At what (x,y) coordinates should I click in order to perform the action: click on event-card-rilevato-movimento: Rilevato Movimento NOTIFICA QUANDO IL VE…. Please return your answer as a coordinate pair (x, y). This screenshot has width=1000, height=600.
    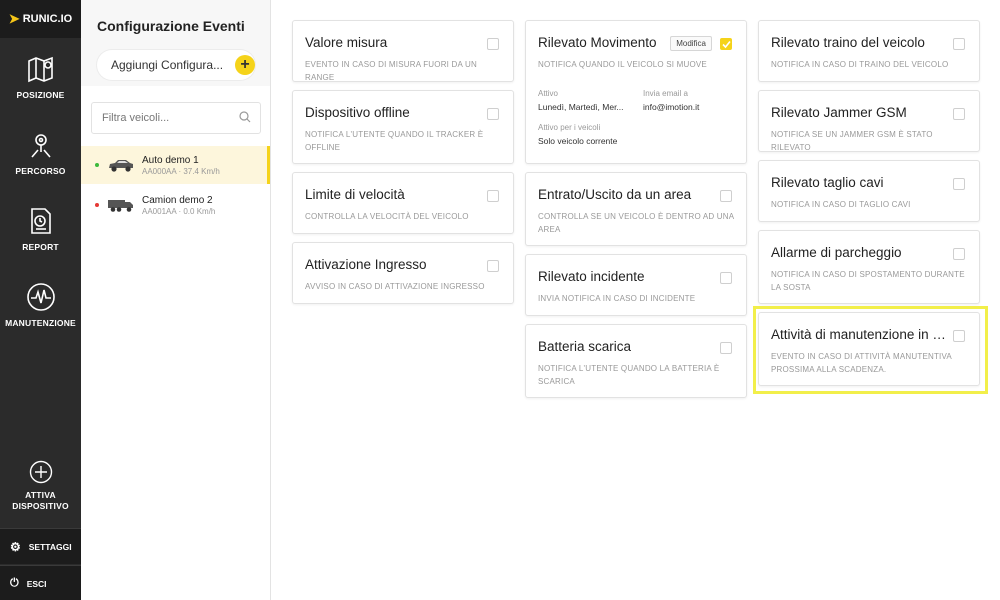
    Looking at the image, I should click on (636, 92).